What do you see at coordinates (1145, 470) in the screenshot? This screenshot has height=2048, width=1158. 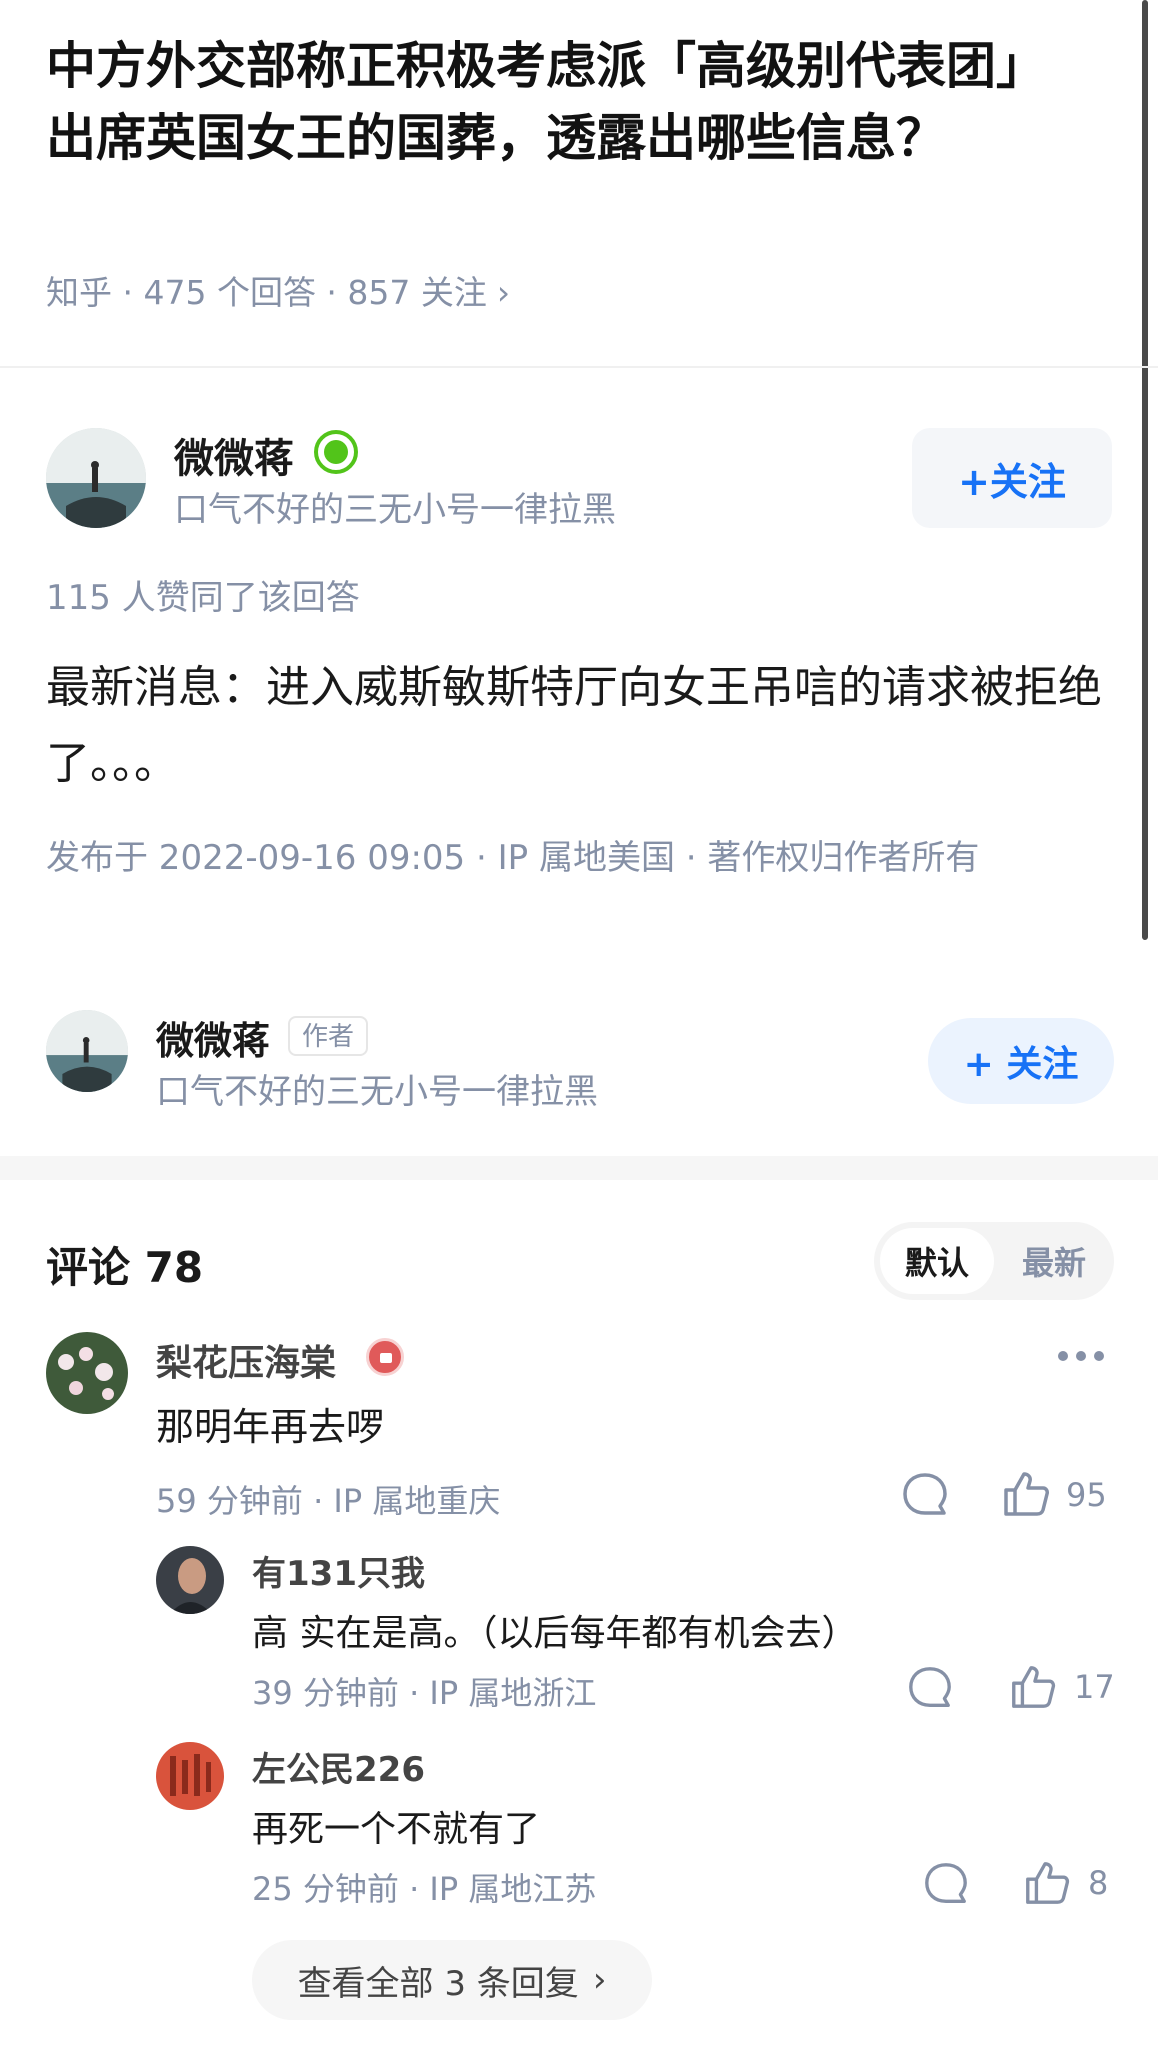 I see `scrollbar` at bounding box center [1145, 470].